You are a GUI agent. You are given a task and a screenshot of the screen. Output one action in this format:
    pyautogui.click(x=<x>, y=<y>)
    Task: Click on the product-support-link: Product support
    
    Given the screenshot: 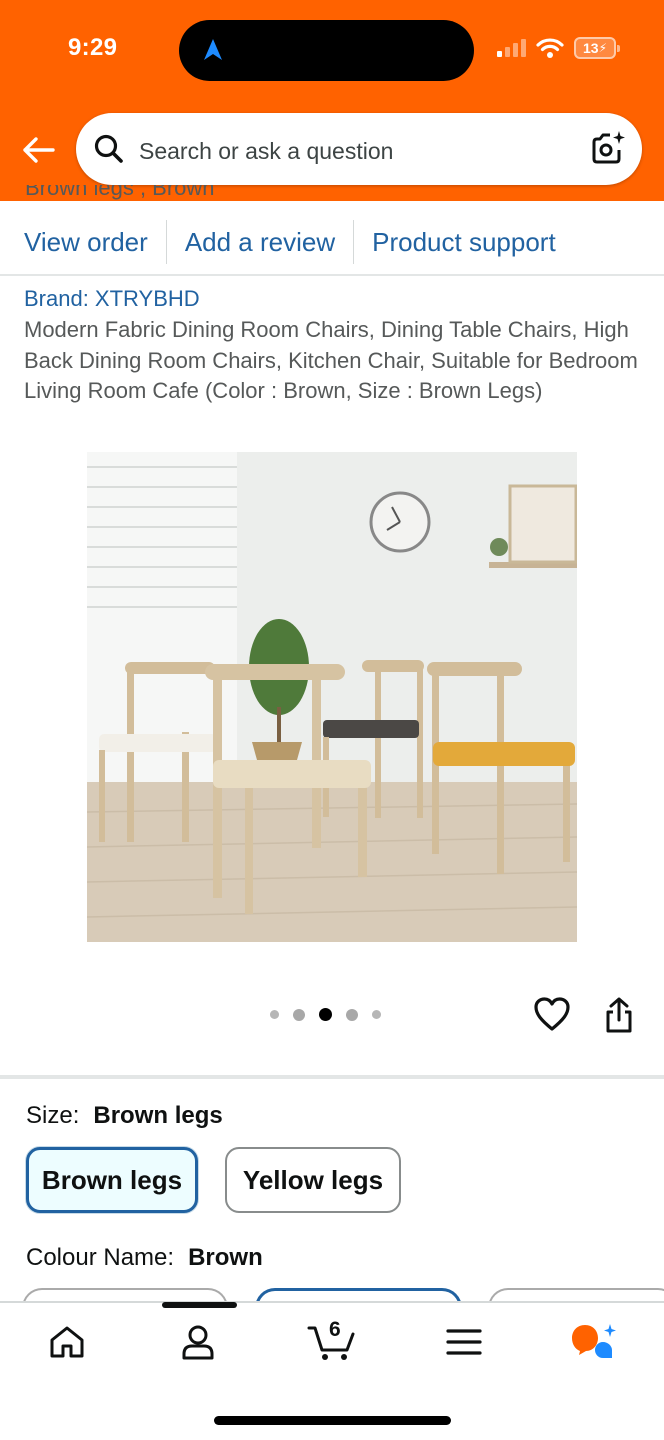 What is the action you would take?
    pyautogui.click(x=464, y=242)
    